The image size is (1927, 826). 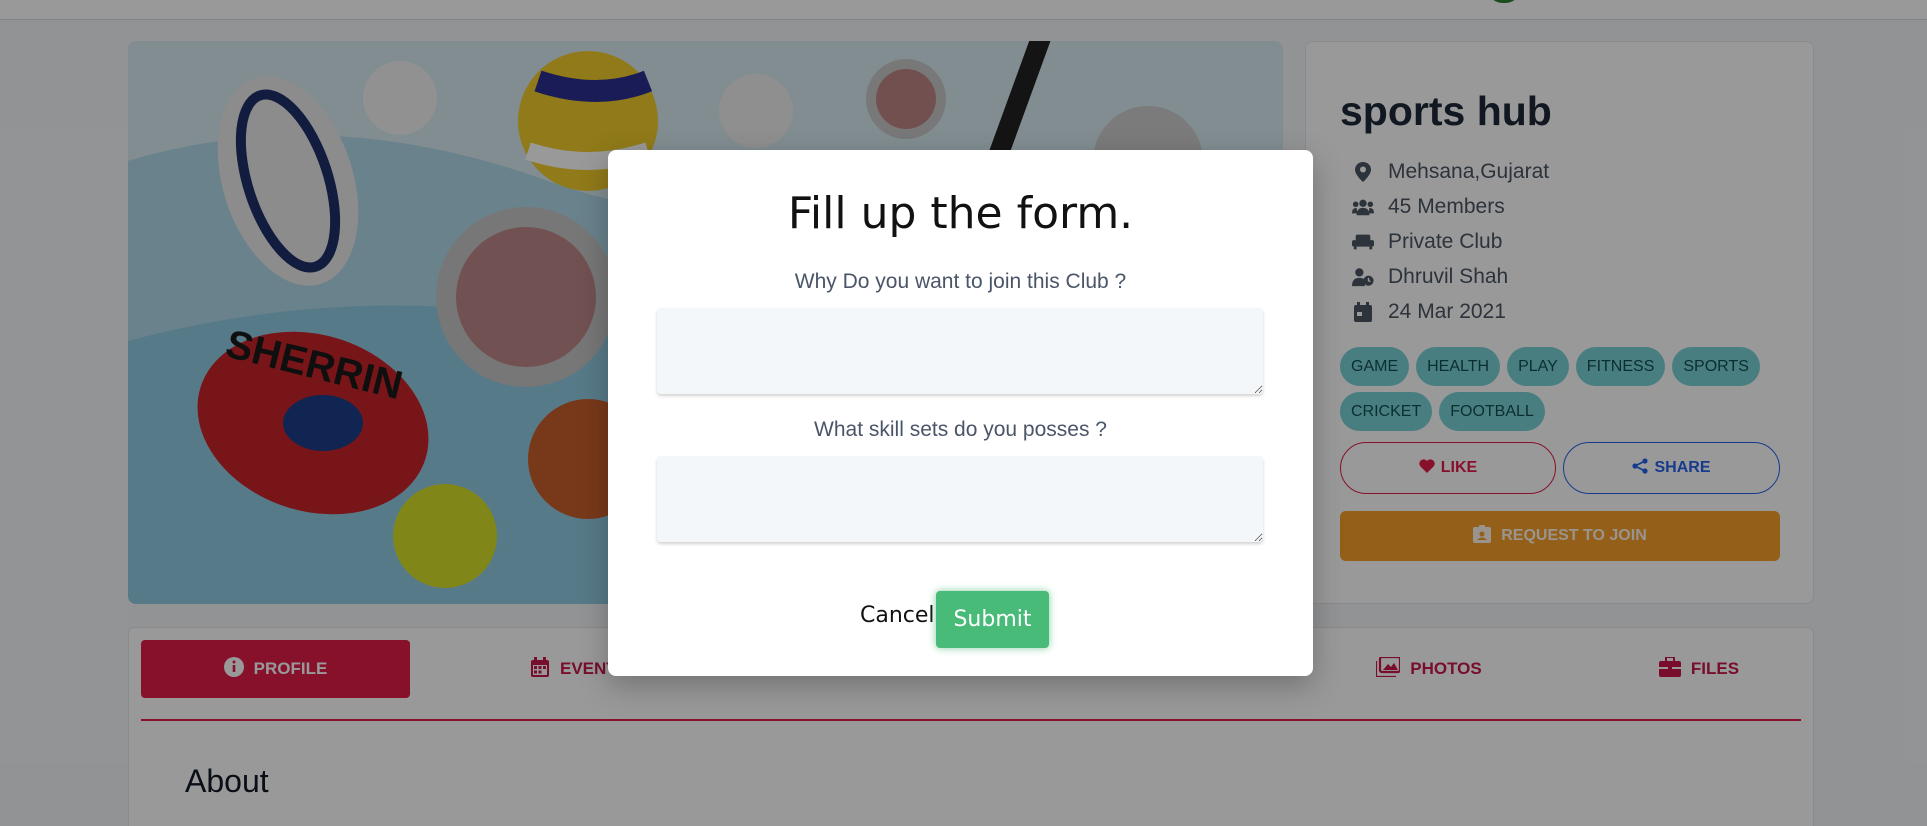 I want to click on skills-textarea, so click(x=960, y=499).